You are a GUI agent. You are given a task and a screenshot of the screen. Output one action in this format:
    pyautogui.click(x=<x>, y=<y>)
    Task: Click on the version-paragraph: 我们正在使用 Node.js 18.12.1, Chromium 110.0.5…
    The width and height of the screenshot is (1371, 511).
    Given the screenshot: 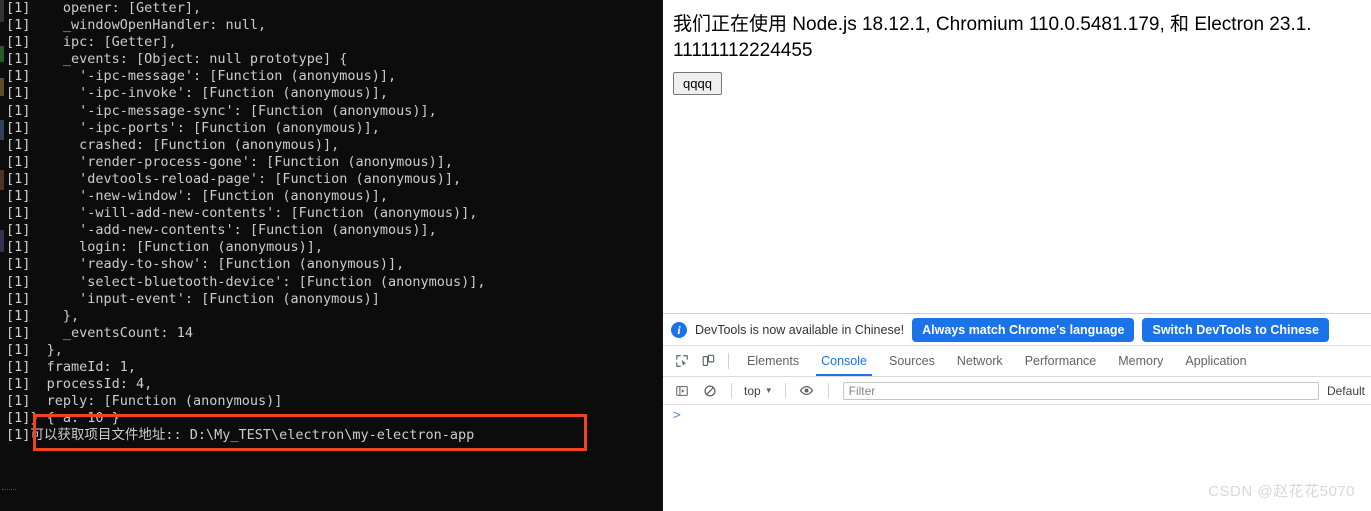 What is the action you would take?
    pyautogui.click(x=1022, y=38)
    